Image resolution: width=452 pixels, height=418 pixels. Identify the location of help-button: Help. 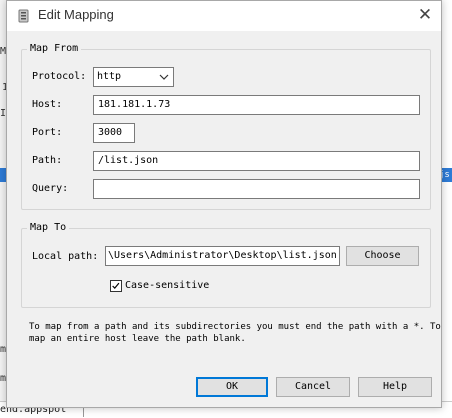
(395, 387).